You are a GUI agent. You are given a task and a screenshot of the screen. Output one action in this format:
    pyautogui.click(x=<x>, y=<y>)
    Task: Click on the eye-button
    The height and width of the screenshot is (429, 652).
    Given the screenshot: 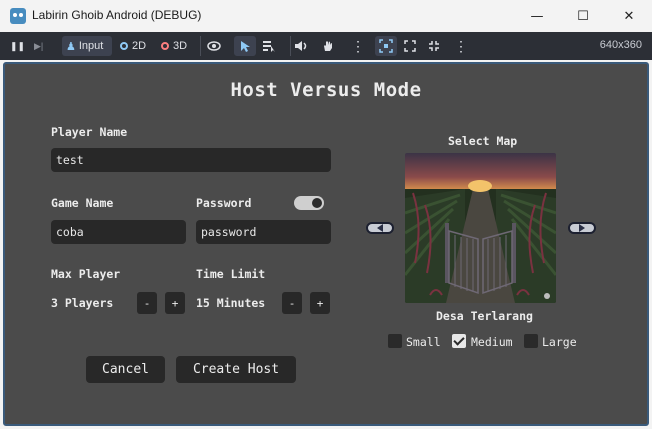 What is the action you would take?
    pyautogui.click(x=214, y=46)
    